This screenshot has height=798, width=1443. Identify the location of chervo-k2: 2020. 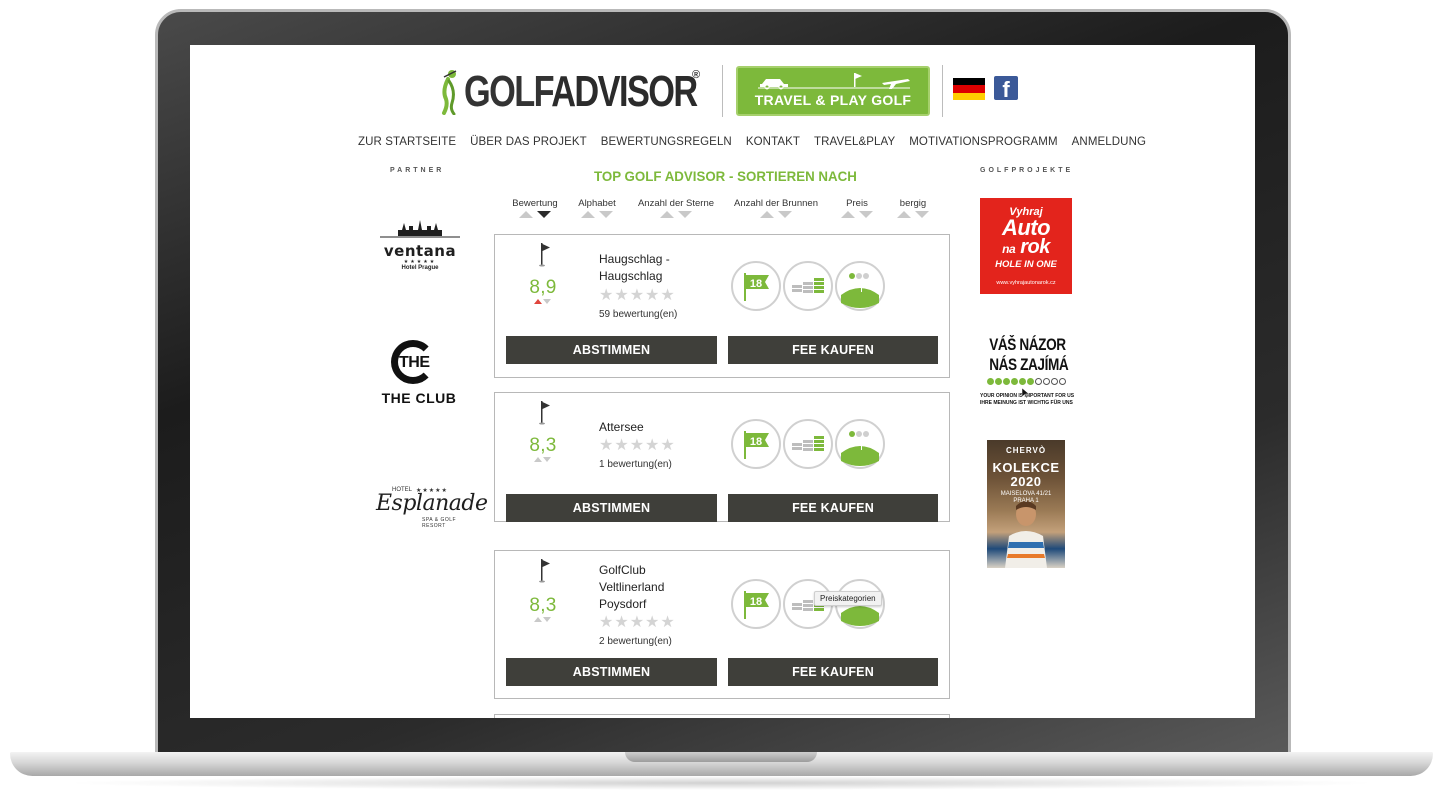
(1026, 481).